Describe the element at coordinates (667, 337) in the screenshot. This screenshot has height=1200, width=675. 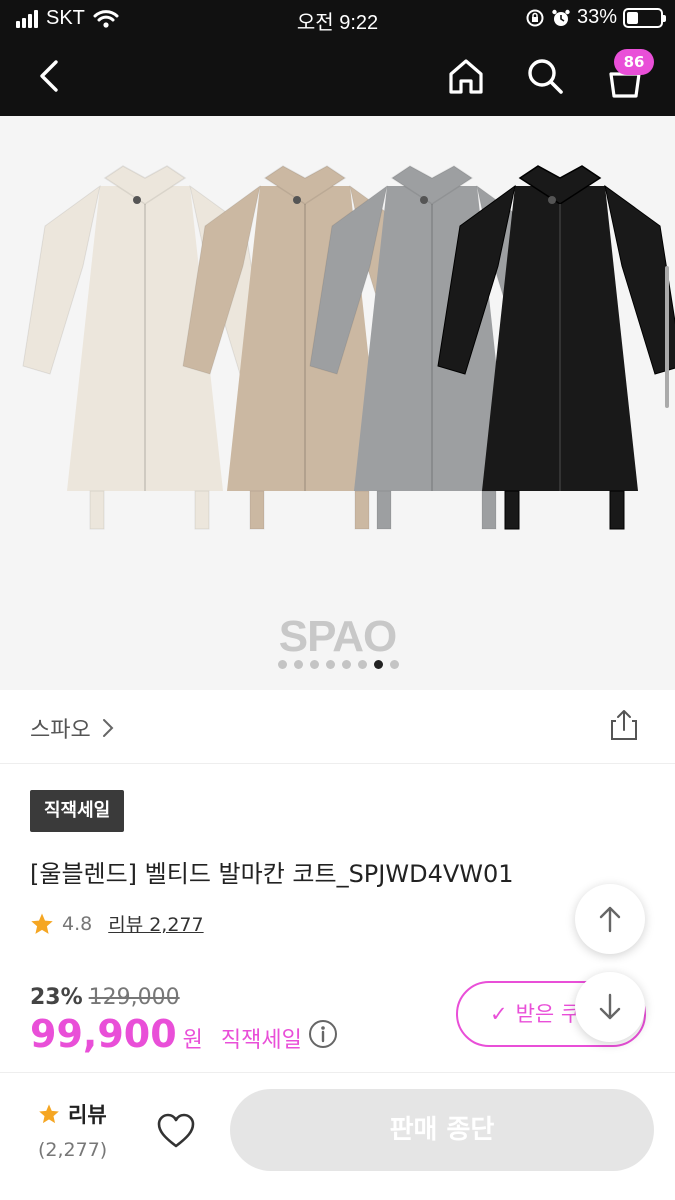
I see `page-scrollbar` at that location.